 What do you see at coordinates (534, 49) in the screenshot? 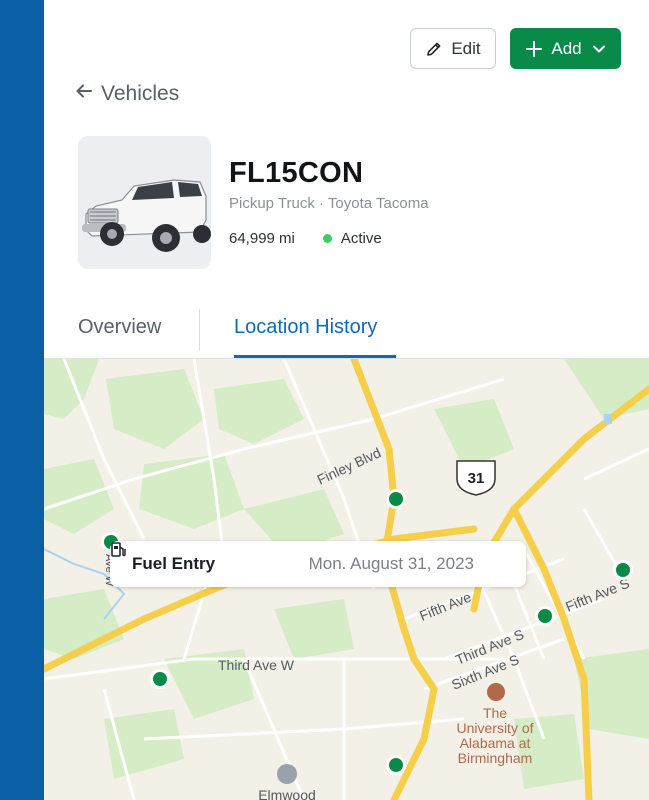
I see `plus-icon` at bounding box center [534, 49].